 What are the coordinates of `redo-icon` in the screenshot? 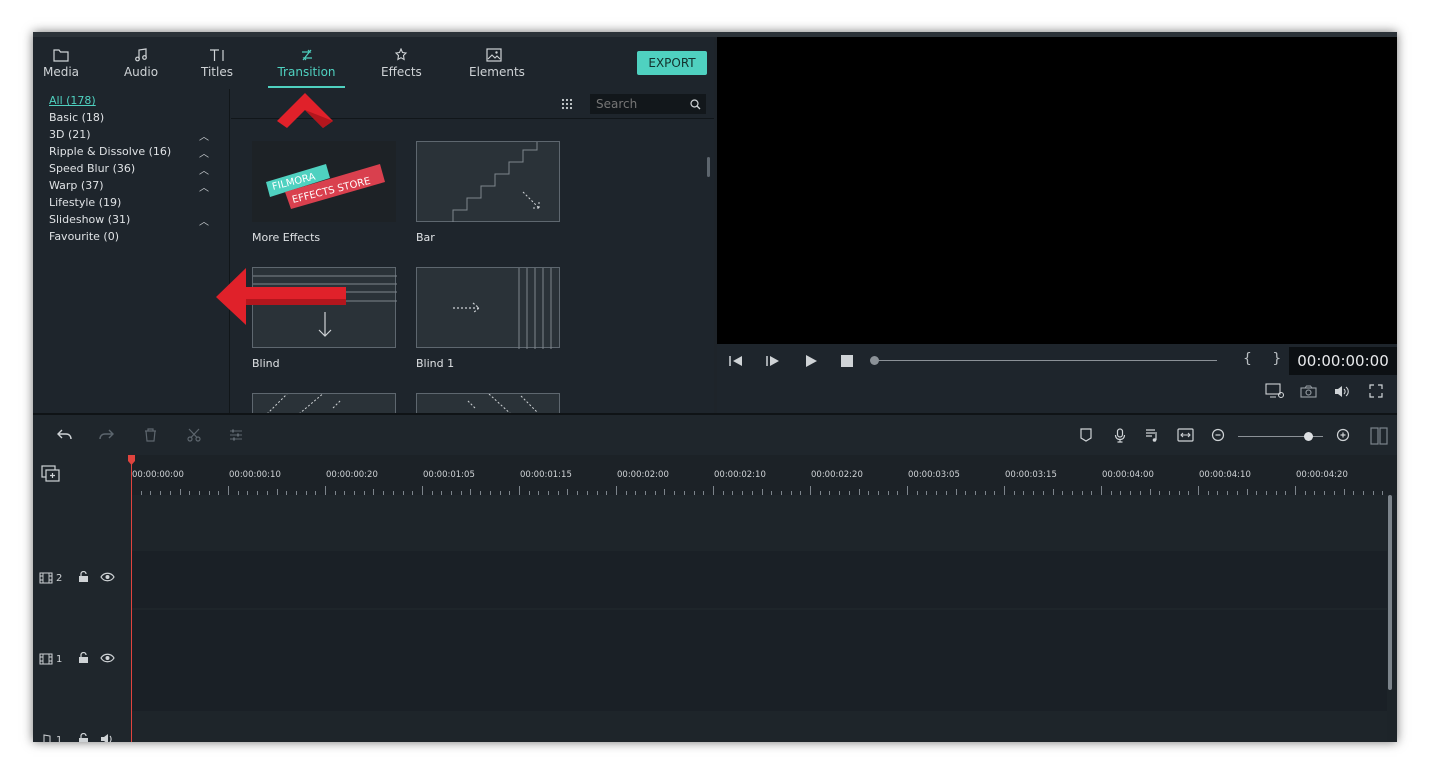 It's located at (106, 434).